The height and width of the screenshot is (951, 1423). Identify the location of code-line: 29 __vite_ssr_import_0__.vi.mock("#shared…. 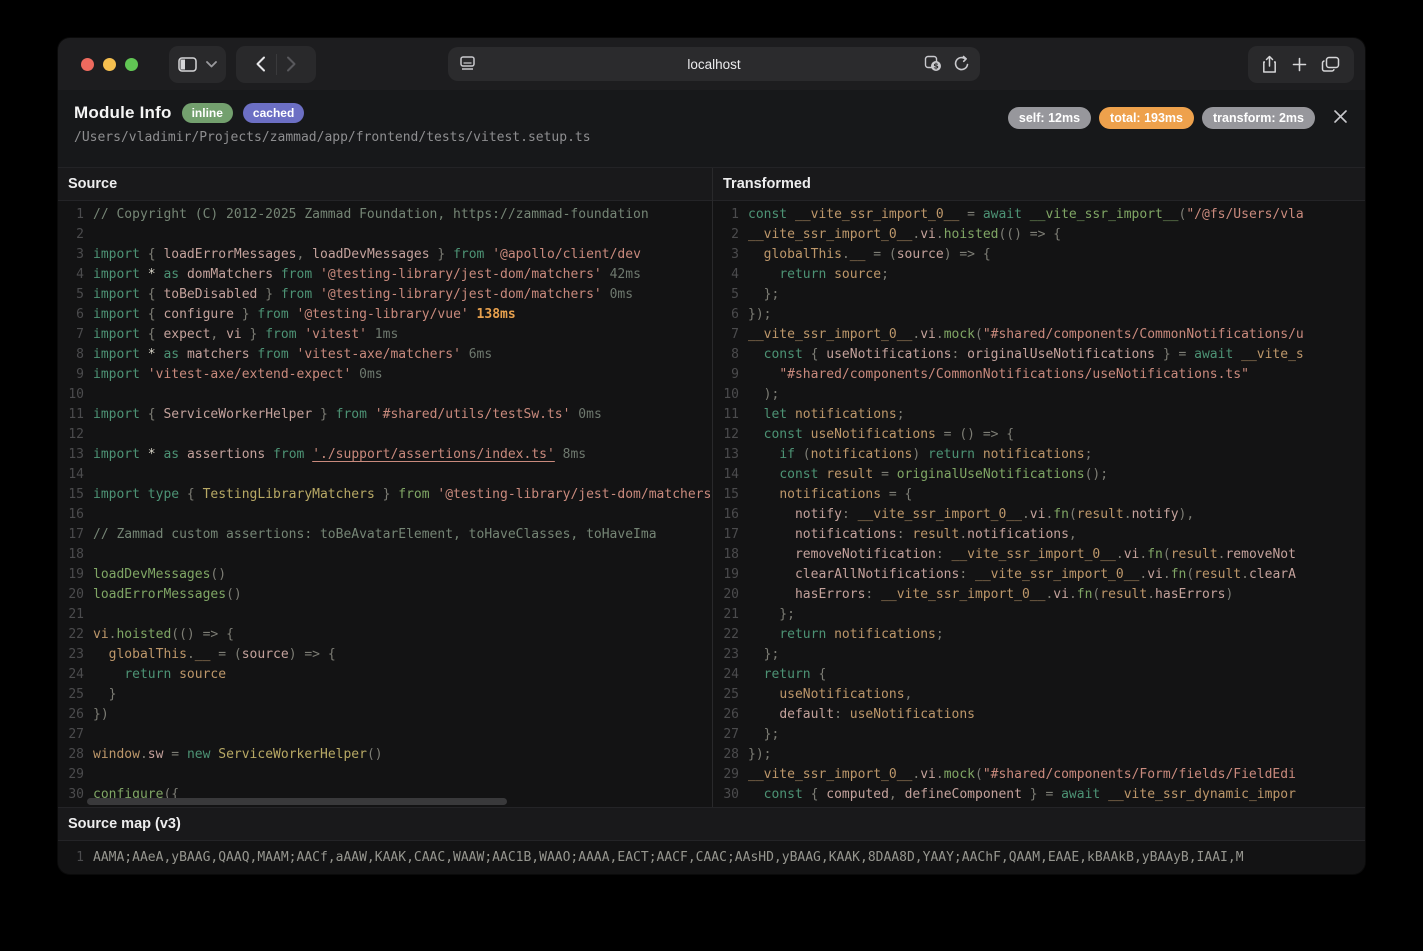
(1039, 775).